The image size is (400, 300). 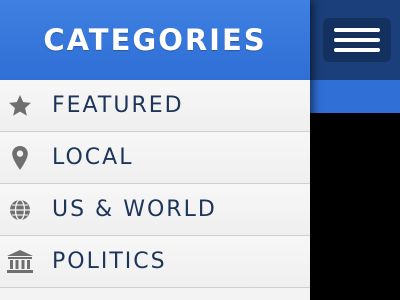 I want to click on menu-item-label: LOCAL, so click(x=93, y=157).